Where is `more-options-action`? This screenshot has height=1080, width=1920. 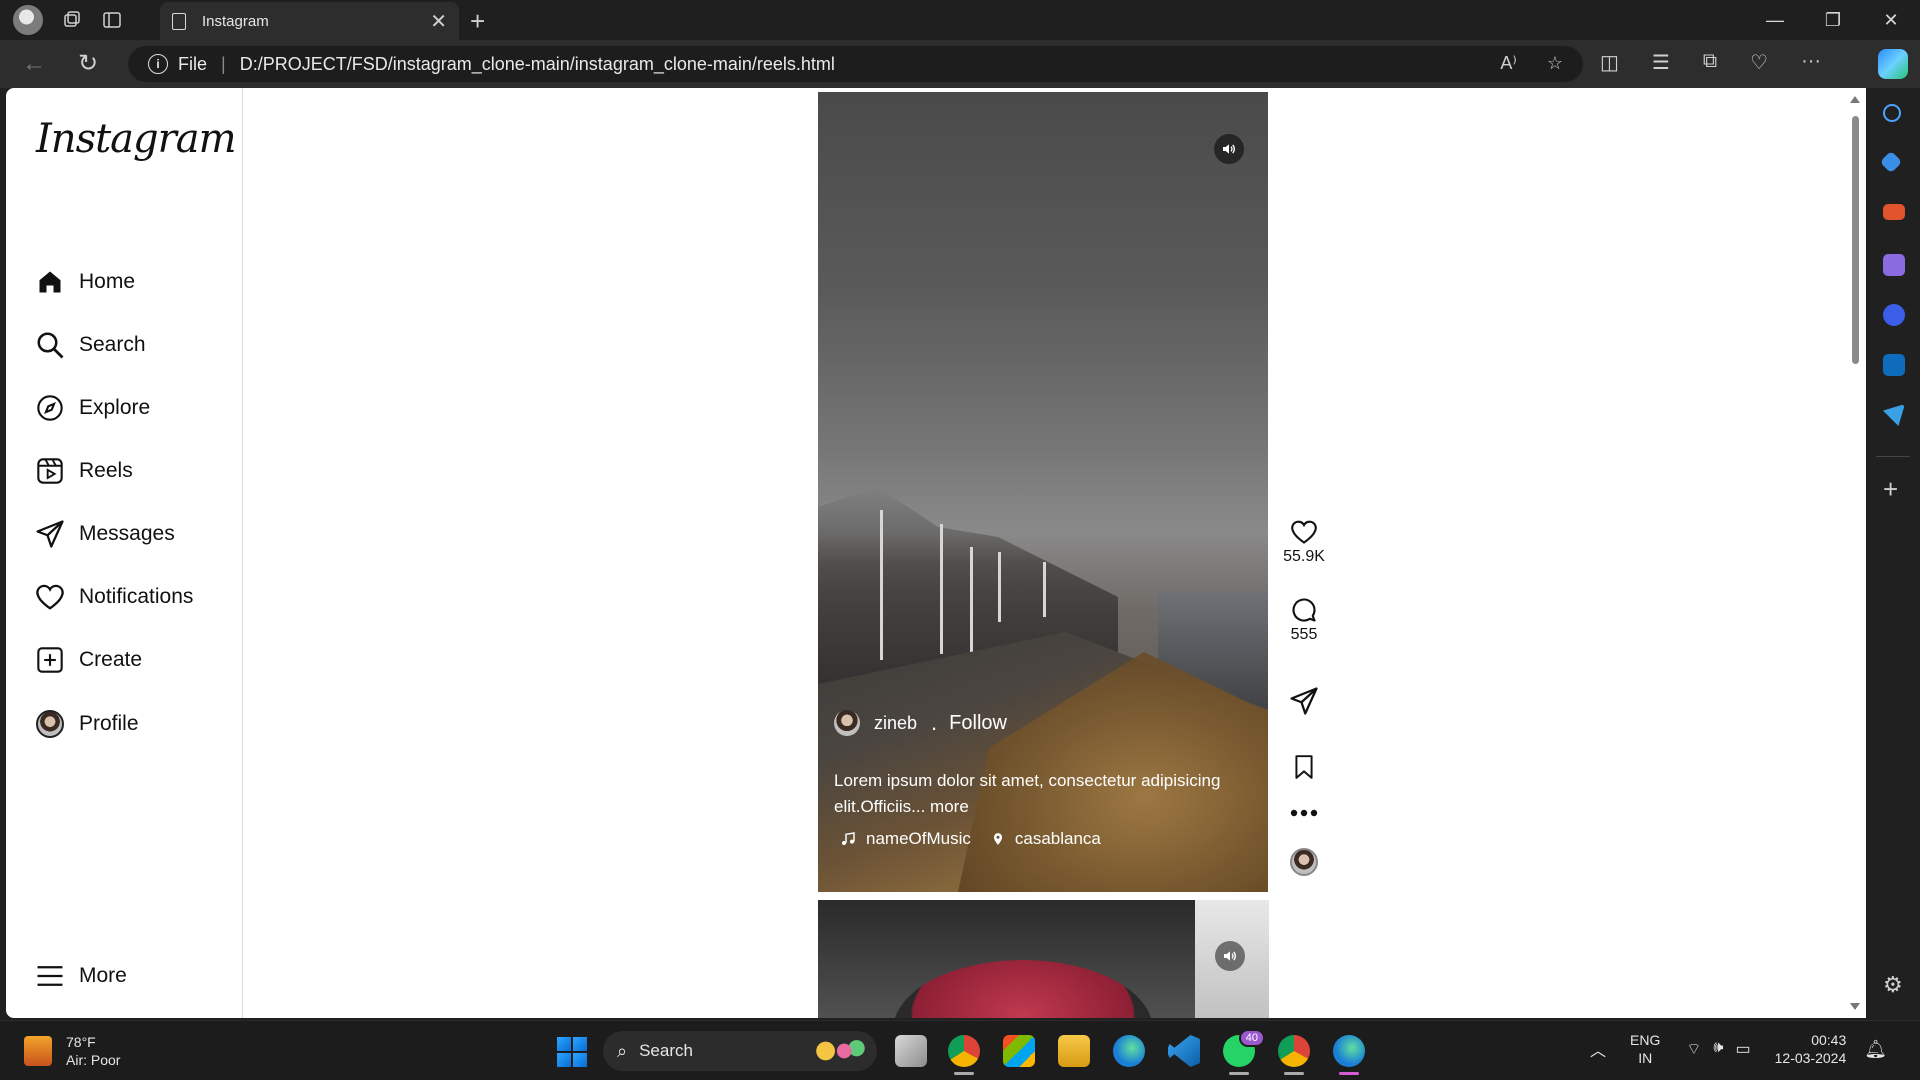 more-options-action is located at coordinates (1304, 813).